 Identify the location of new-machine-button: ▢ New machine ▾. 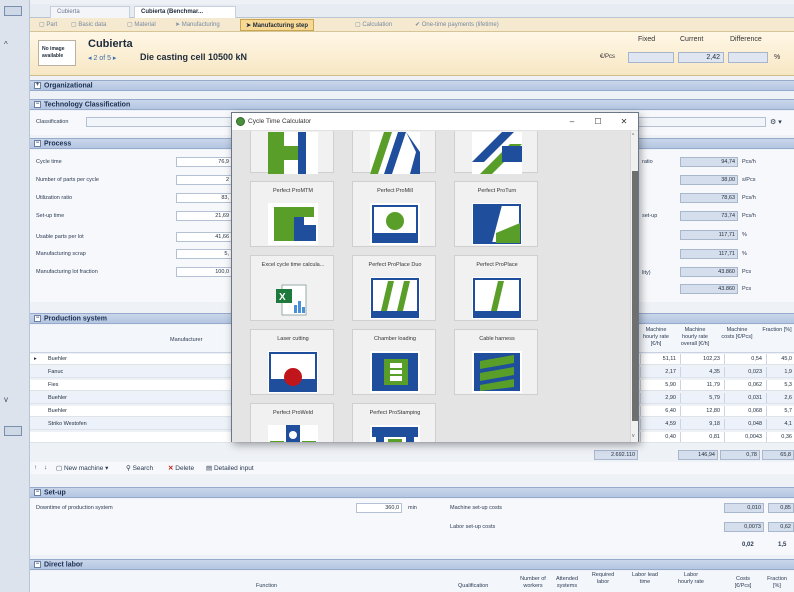
(82, 468).